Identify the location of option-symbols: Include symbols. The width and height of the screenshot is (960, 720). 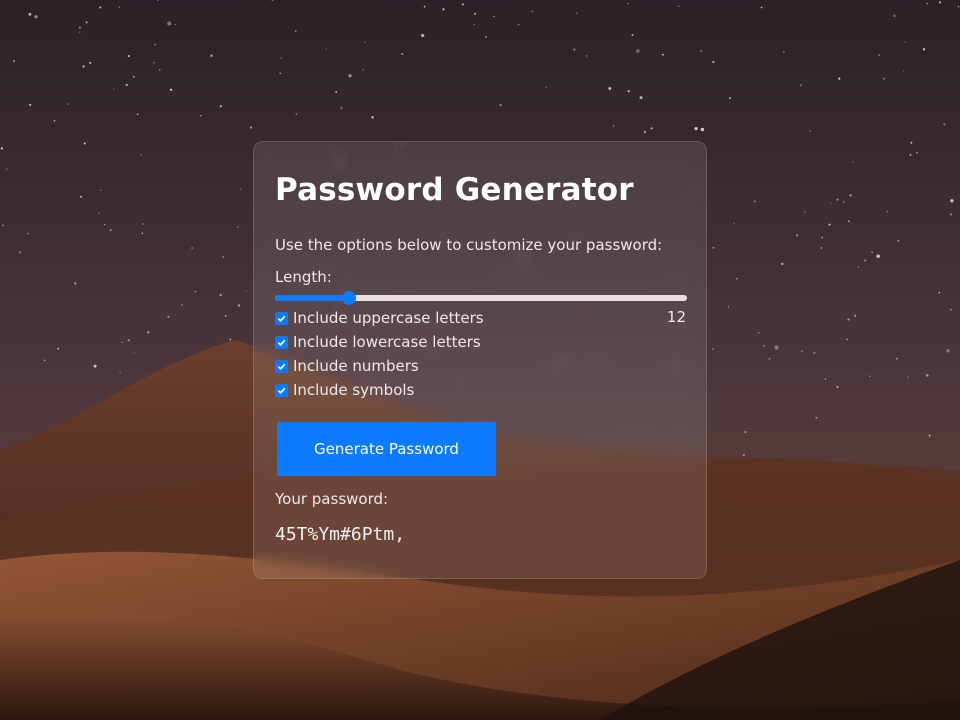
(344, 390).